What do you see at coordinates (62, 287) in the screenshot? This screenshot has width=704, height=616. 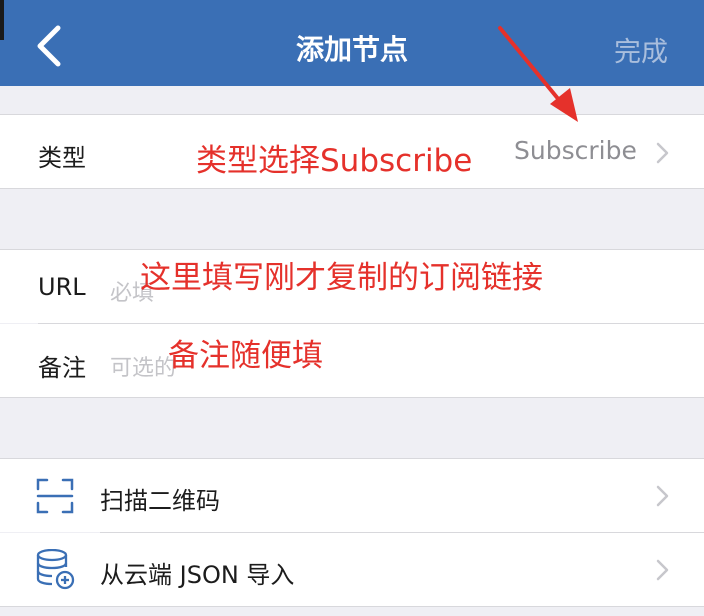 I see `url-label: URL` at bounding box center [62, 287].